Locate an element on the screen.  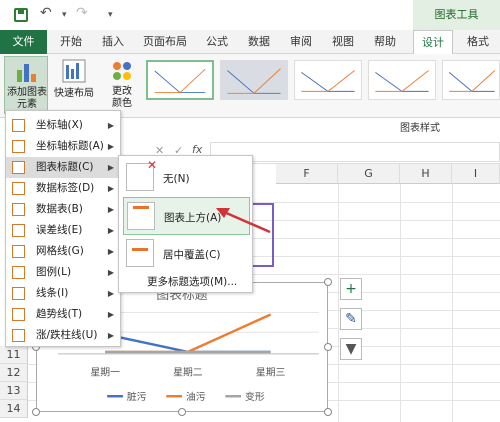
row-header-12: 12 is located at coordinates (14, 373).